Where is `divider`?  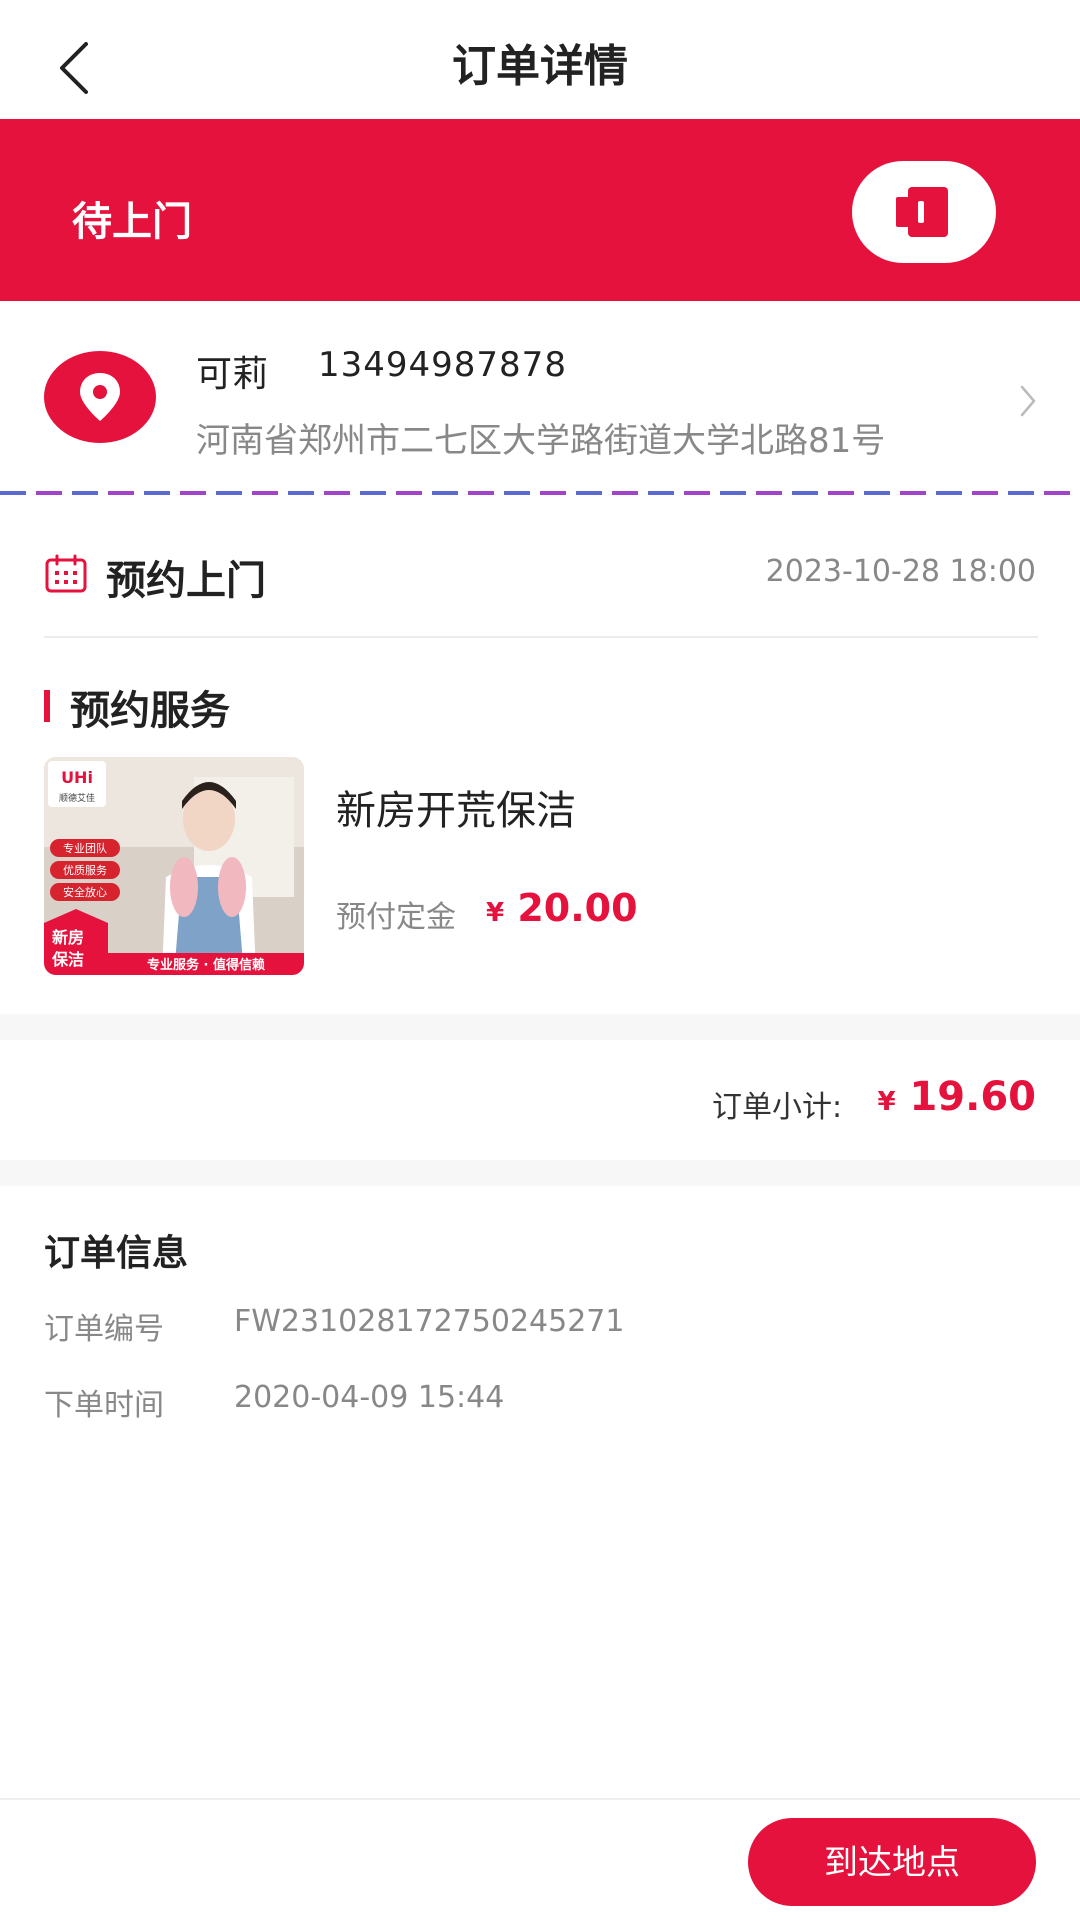 divider is located at coordinates (541, 637).